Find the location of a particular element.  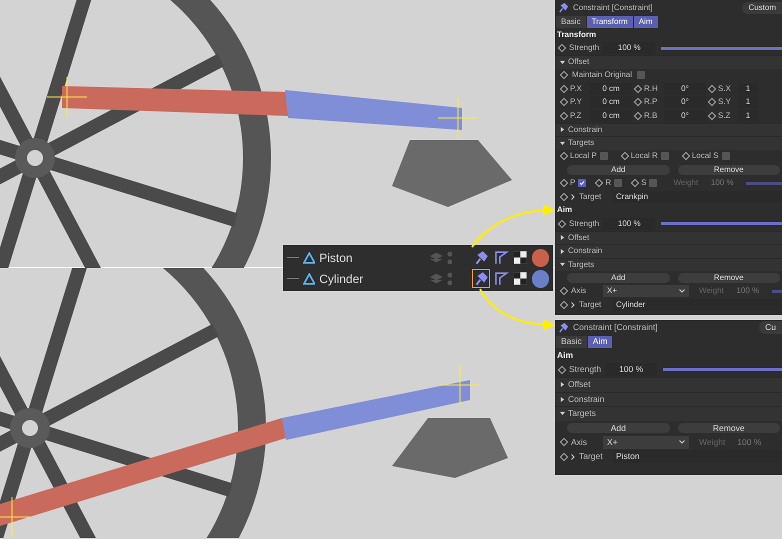

field-label: R.P is located at coordinates (651, 102).